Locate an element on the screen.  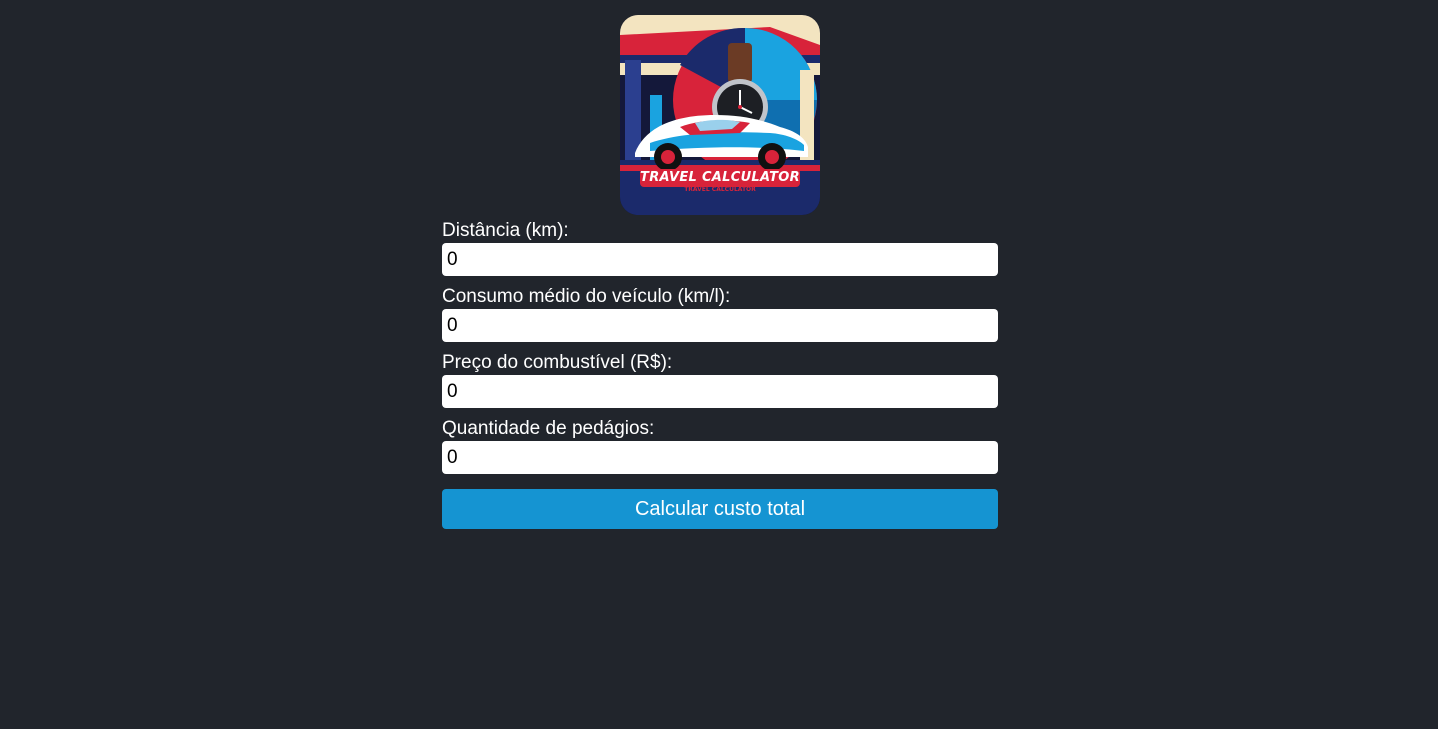
logo-subtitle-text: TRAVEL CALCULATOR is located at coordinates (720, 189).